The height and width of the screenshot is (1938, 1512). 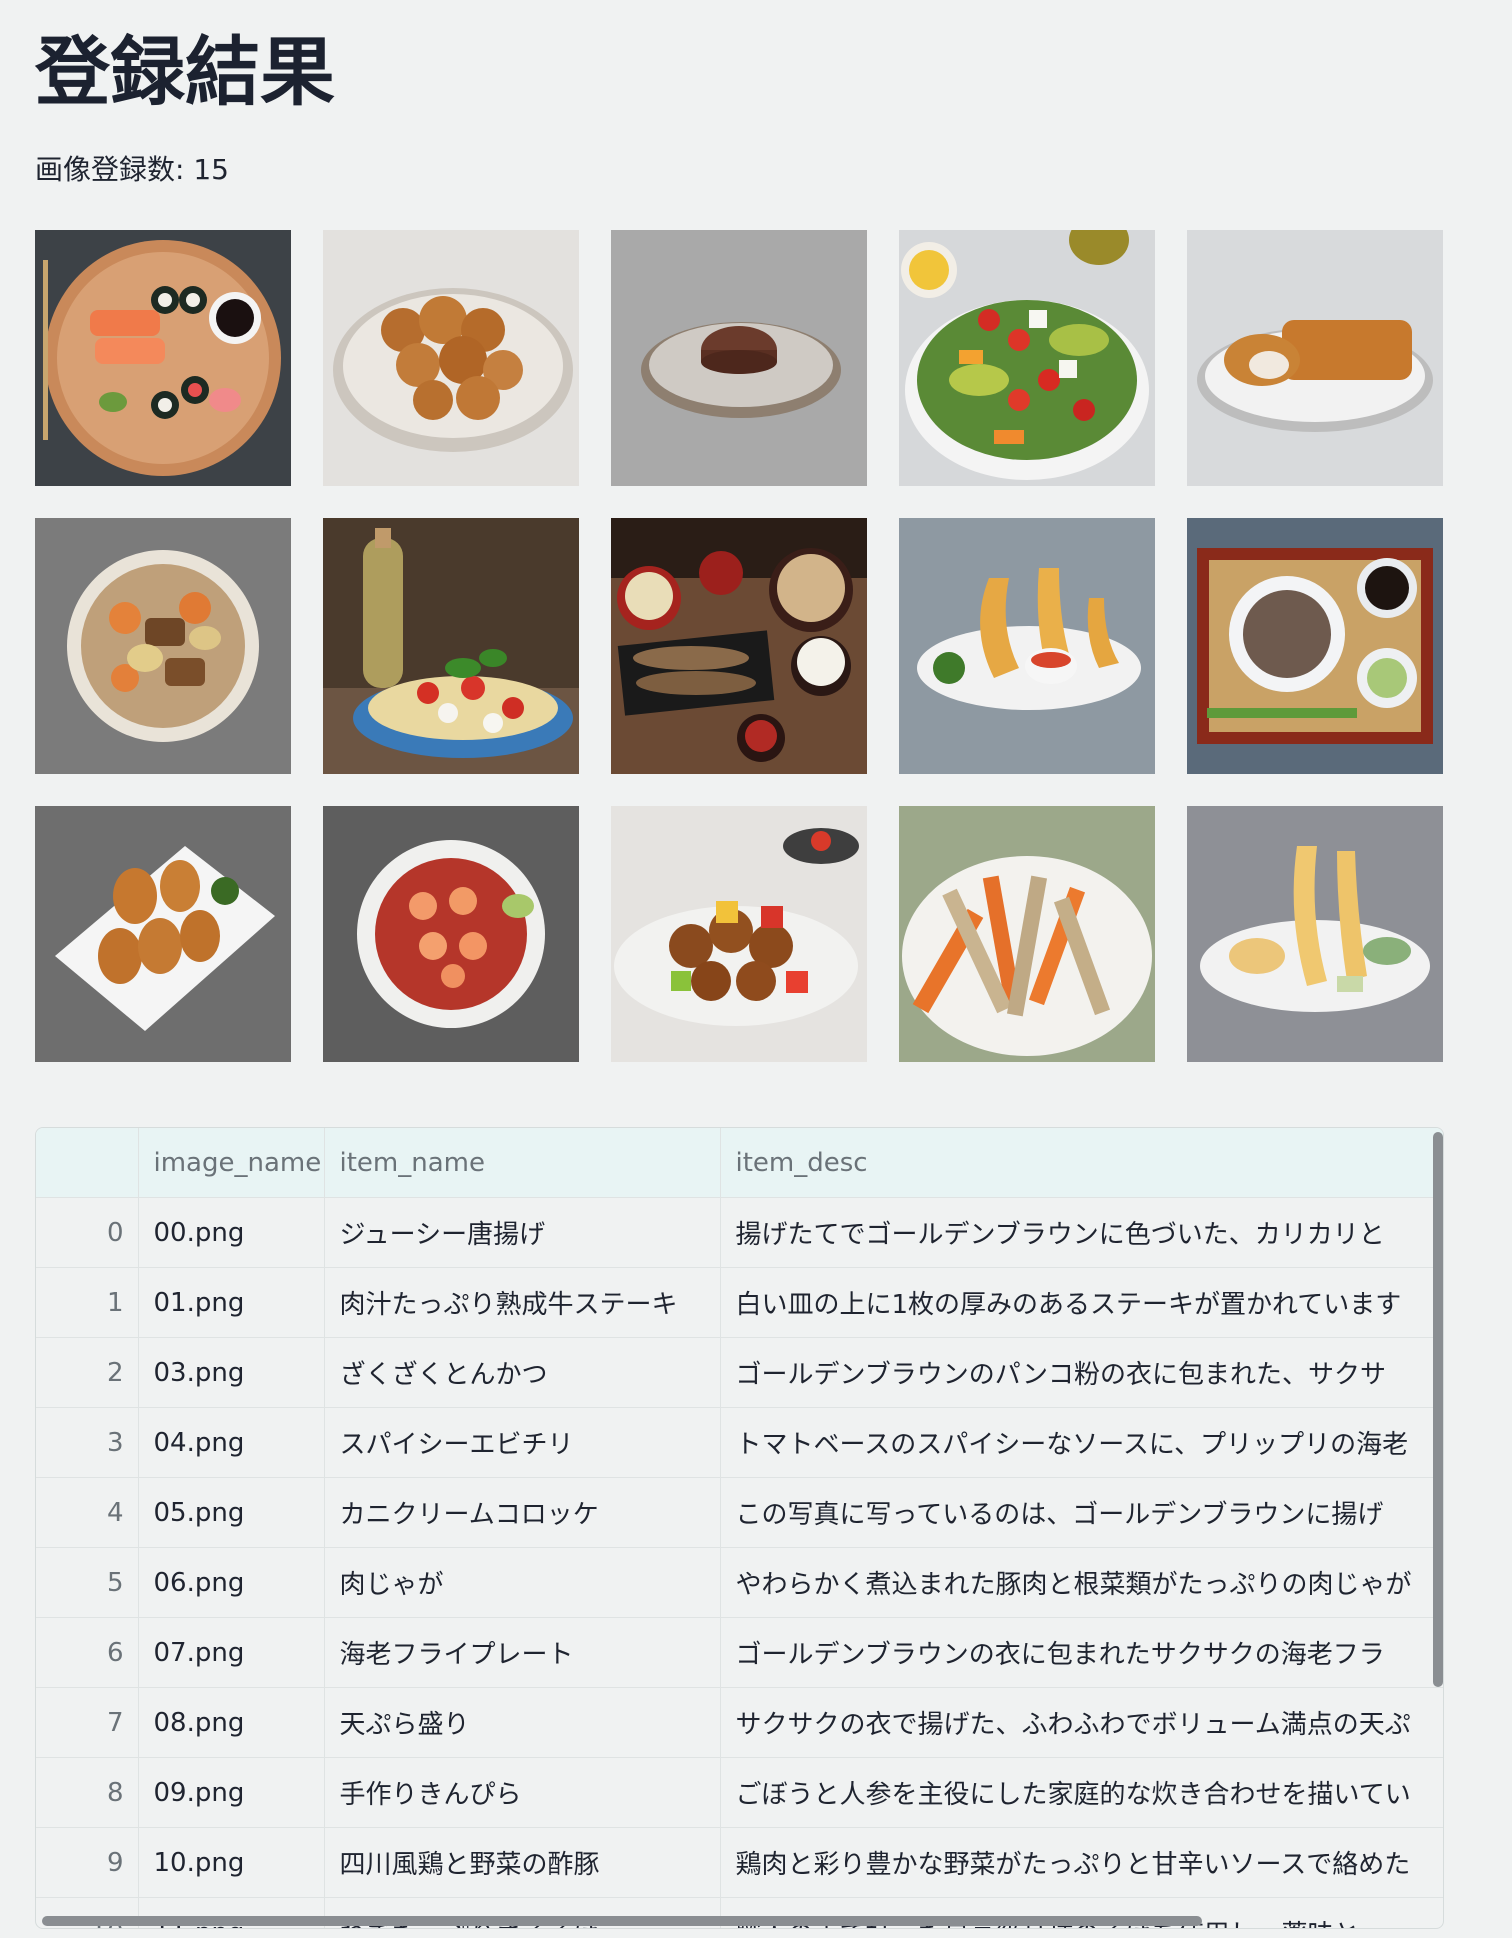 What do you see at coordinates (739, 934) in the screenshot?
I see `sweet-sour-pork-image` at bounding box center [739, 934].